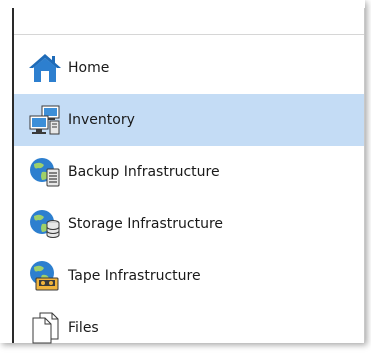  What do you see at coordinates (189, 21) in the screenshot?
I see `panel-header` at bounding box center [189, 21].